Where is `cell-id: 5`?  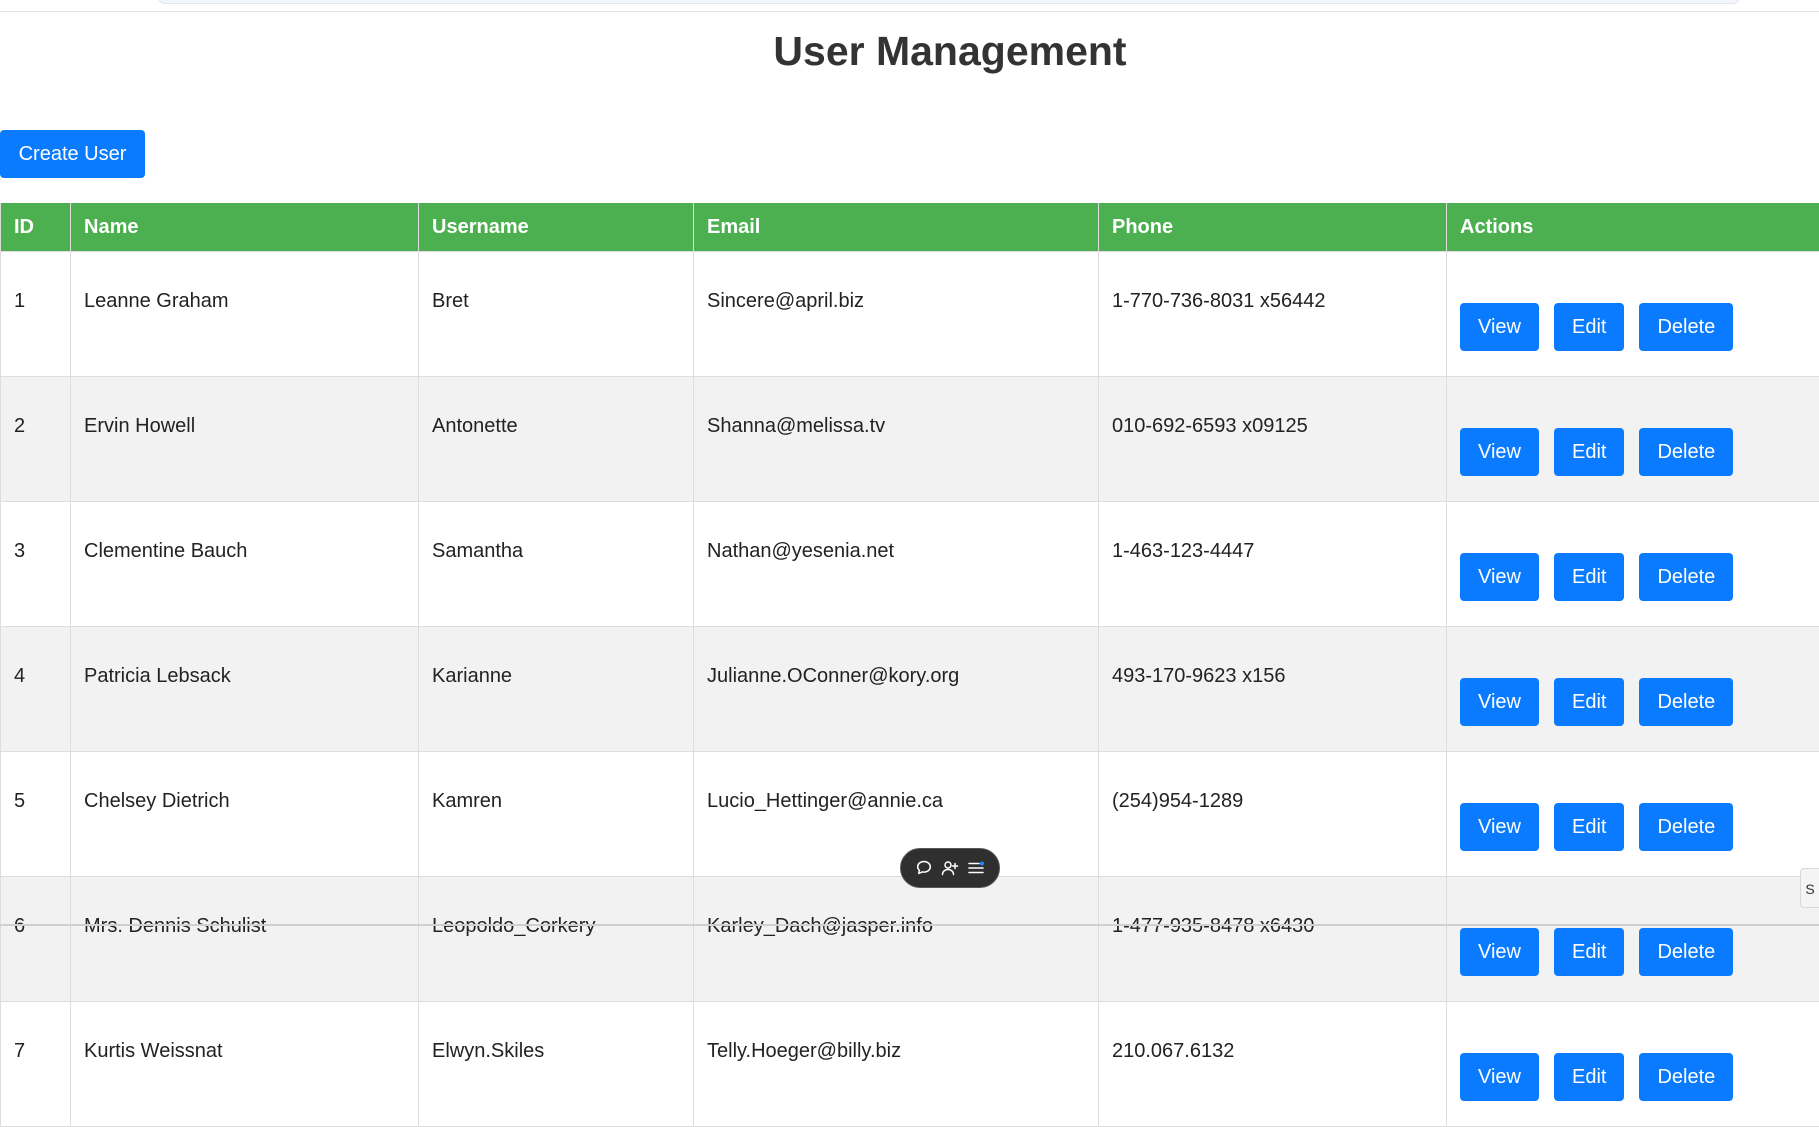 cell-id: 5 is located at coordinates (36, 814).